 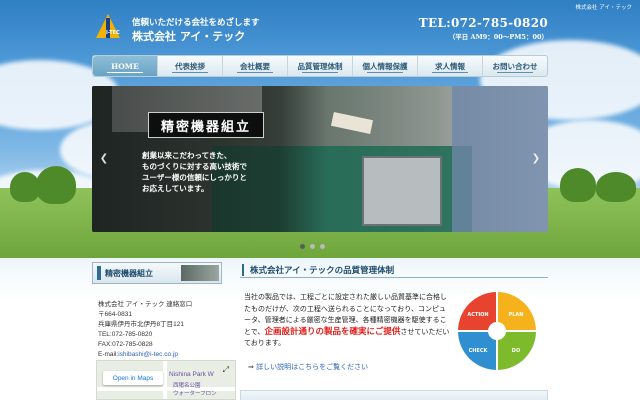 I want to click on logo-text: I-TEC, so click(x=113, y=33).